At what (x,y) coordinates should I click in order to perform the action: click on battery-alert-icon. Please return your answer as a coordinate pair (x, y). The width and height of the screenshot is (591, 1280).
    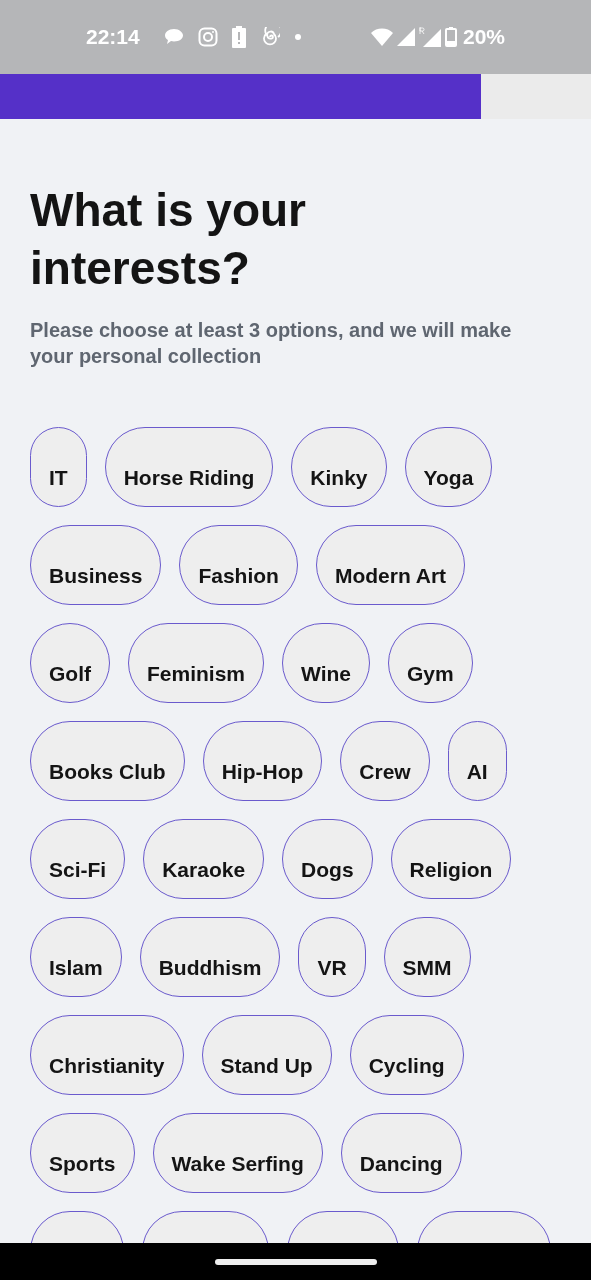
    Looking at the image, I should click on (238, 37).